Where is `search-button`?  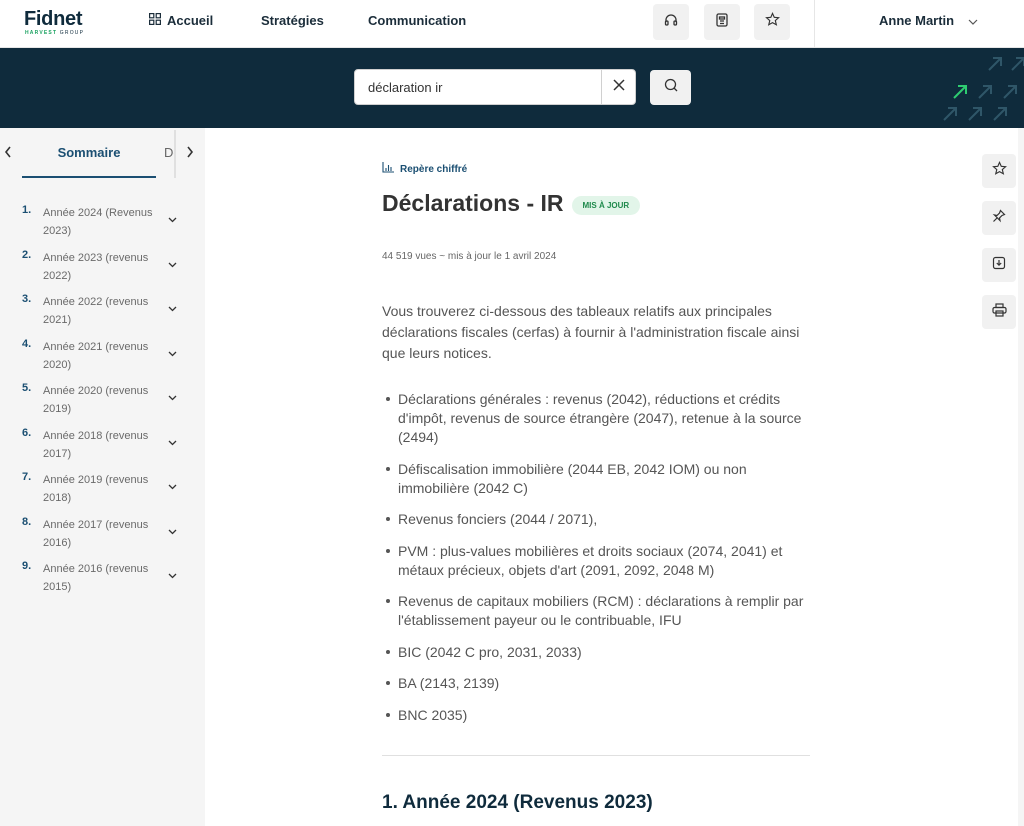
search-button is located at coordinates (670, 87).